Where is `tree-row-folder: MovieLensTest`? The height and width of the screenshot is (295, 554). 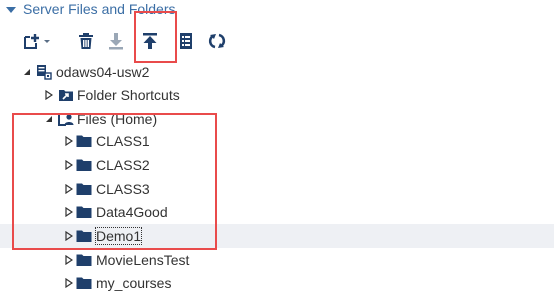 tree-row-folder: MovieLensTest is located at coordinates (277, 260).